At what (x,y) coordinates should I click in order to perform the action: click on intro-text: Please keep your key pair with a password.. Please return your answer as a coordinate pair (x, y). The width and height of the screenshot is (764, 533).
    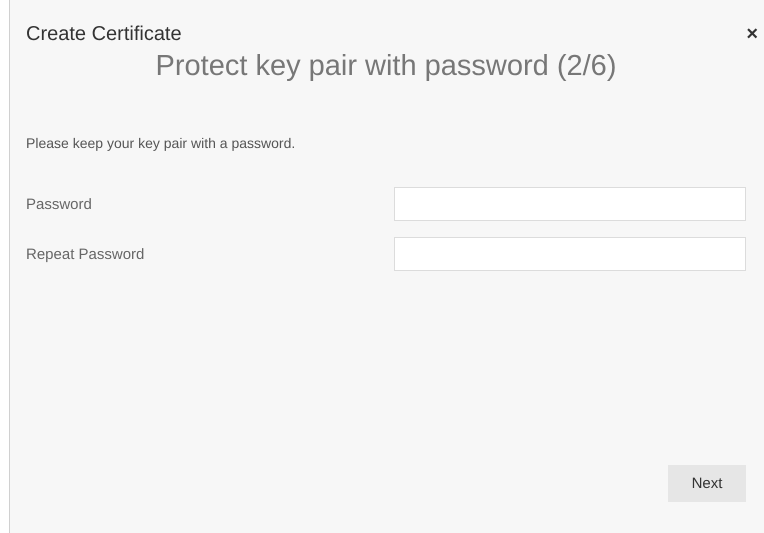
    Looking at the image, I should click on (161, 143).